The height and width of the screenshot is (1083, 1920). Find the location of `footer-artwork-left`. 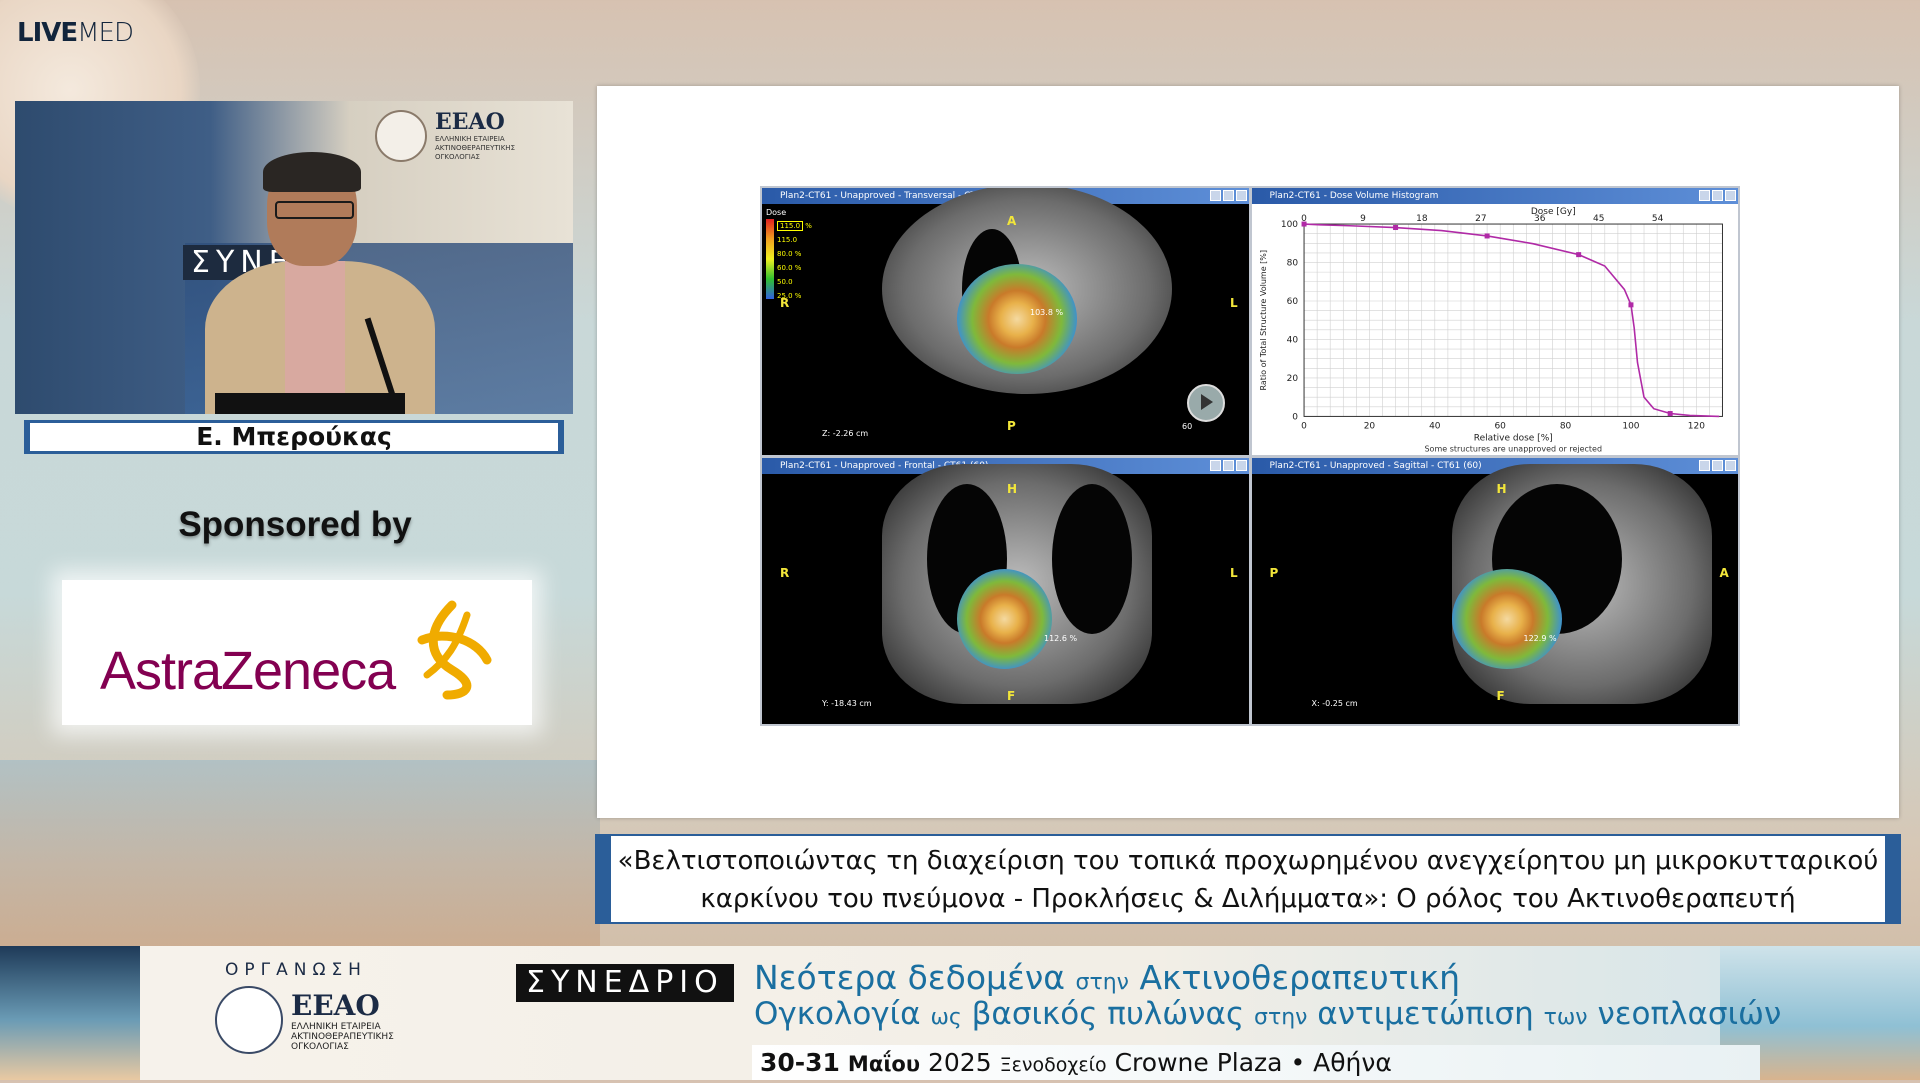

footer-artwork-left is located at coordinates (70, 1013).